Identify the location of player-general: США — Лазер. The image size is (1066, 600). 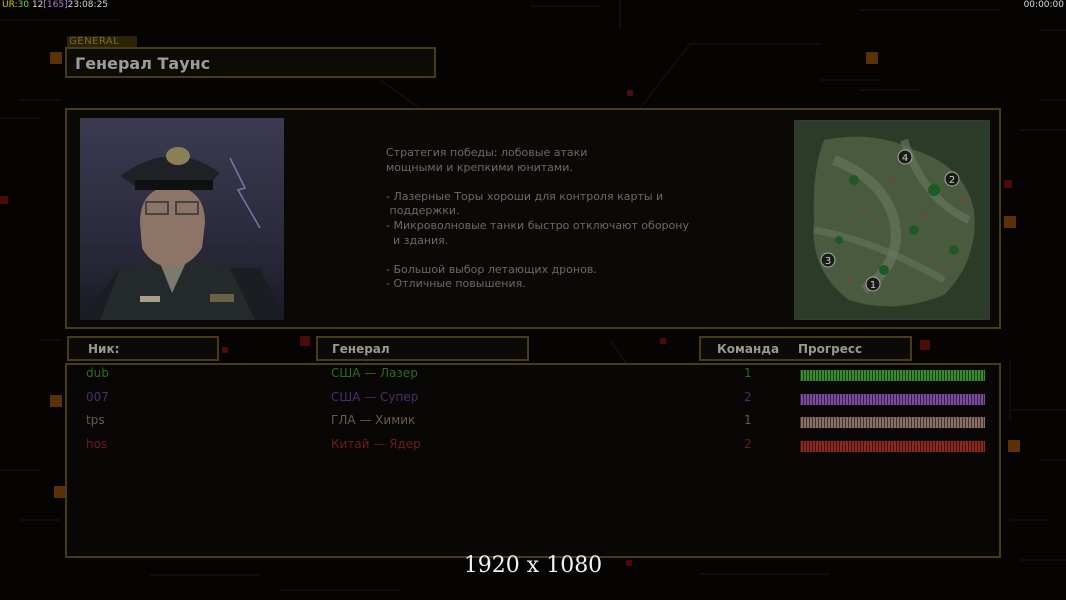
(374, 373).